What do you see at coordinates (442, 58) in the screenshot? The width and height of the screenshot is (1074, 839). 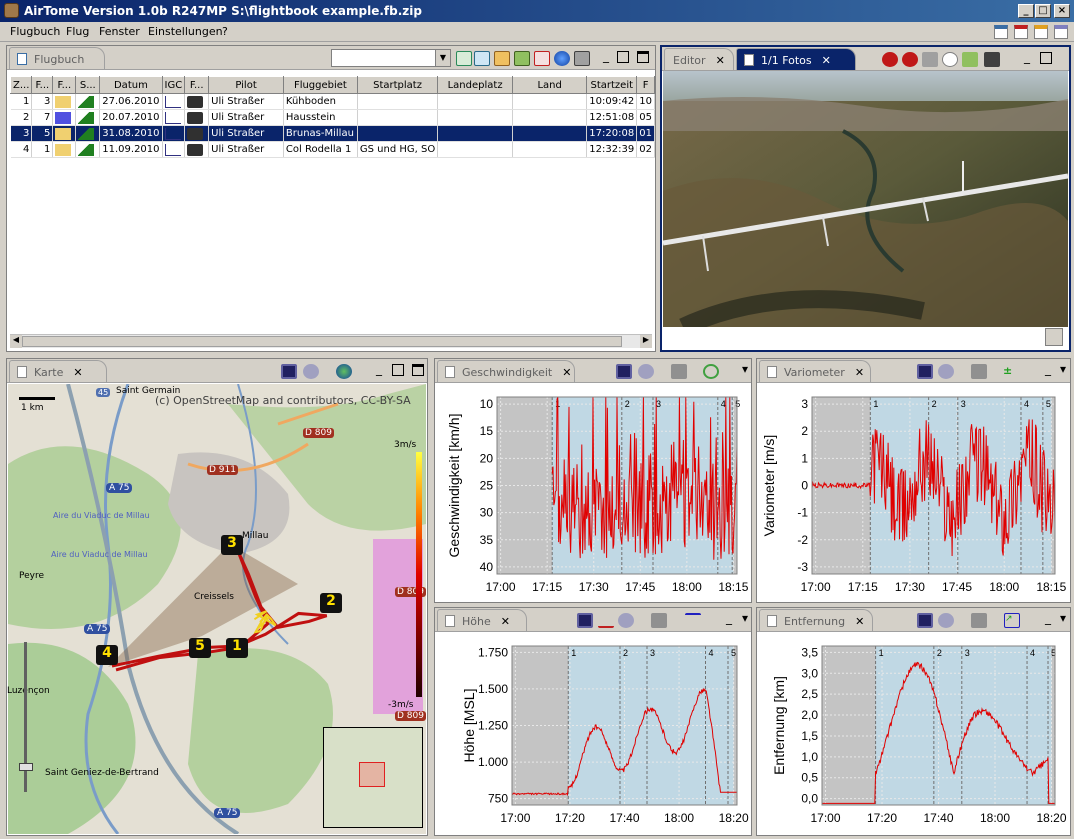 I see `chevron-down-icon: ▼` at bounding box center [442, 58].